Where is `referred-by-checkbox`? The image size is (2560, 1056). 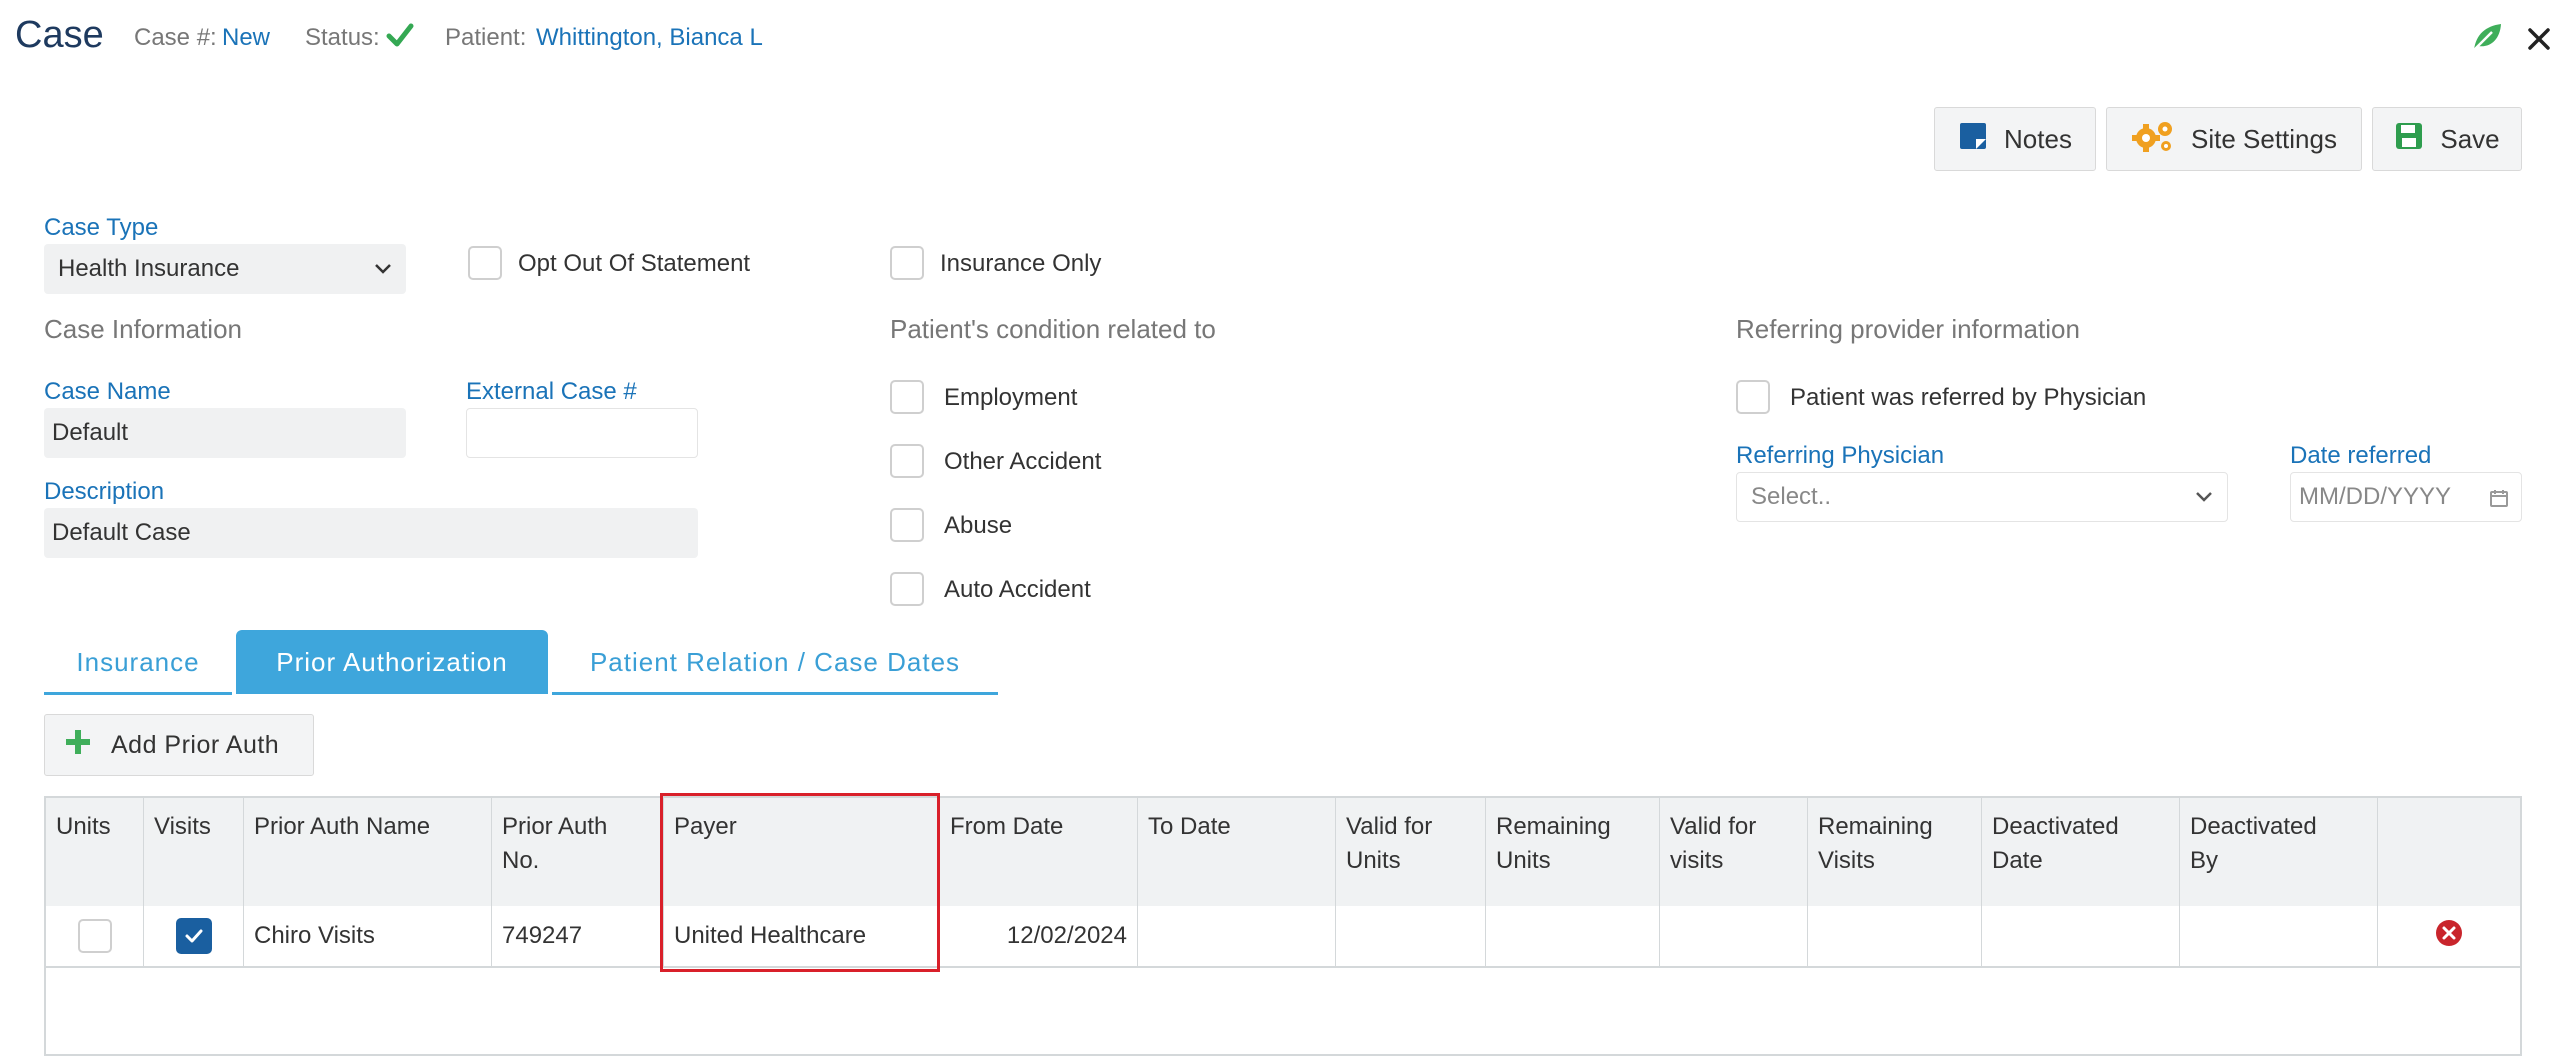 referred-by-checkbox is located at coordinates (1753, 397).